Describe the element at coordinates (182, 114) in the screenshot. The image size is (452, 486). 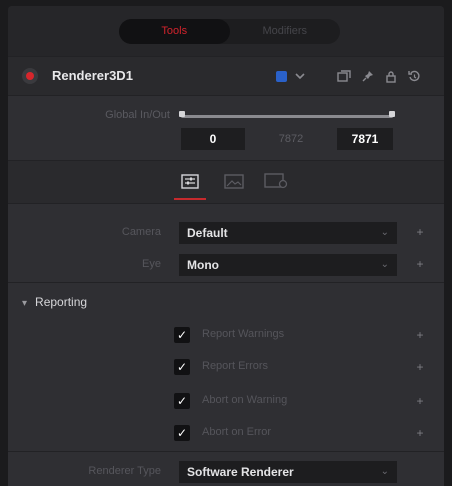
I see `range-start-handle` at that location.